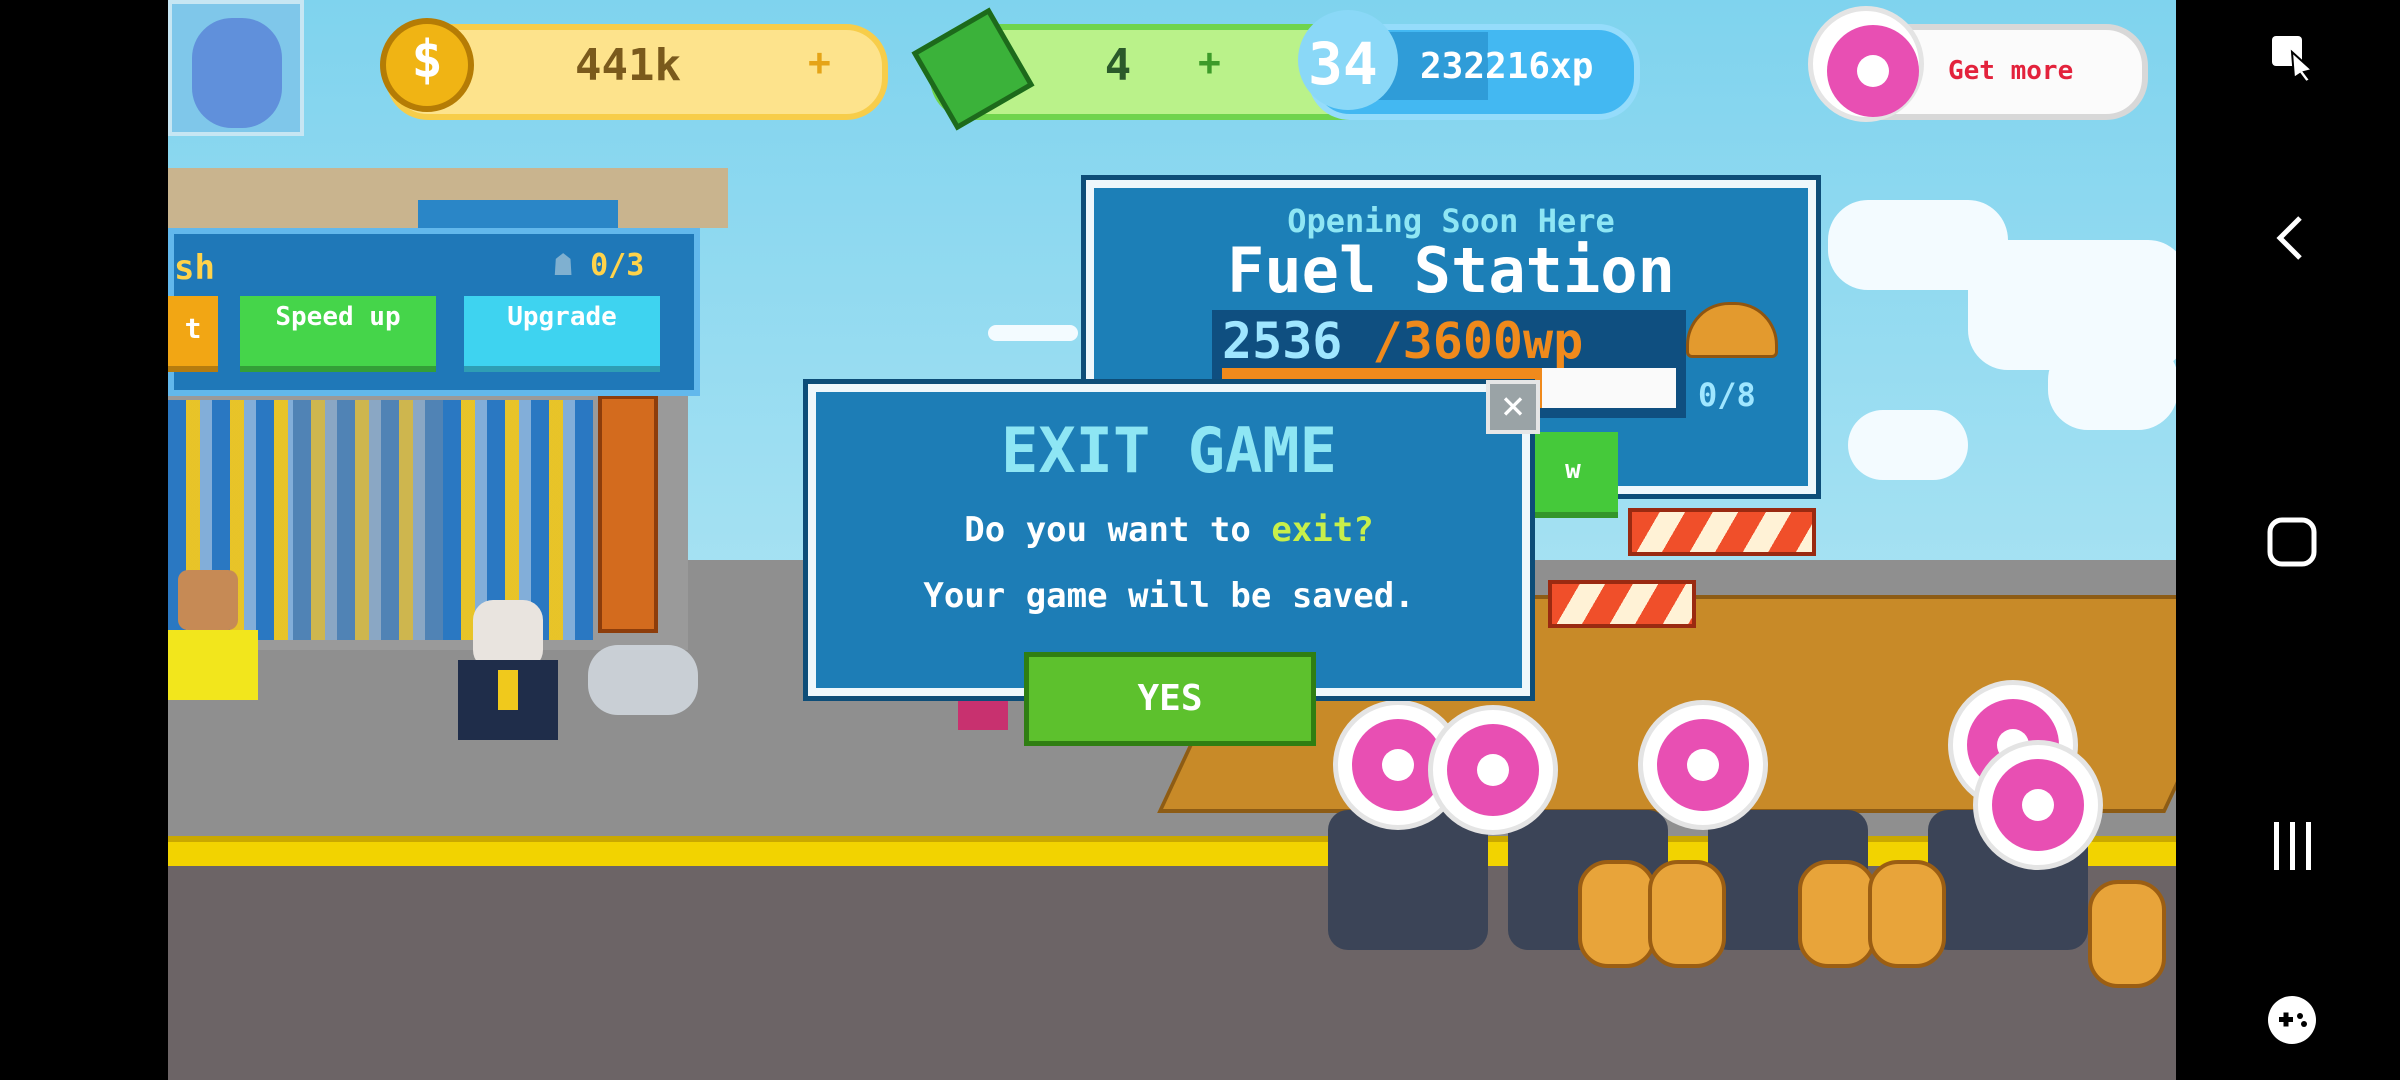 Image resolution: width=2400 pixels, height=1080 pixels. I want to click on system-navigation-bar, so click(2288, 540).